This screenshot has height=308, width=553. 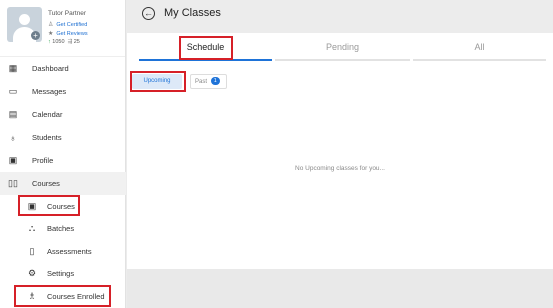 I want to click on profile-icon: ▣, so click(x=13, y=160).